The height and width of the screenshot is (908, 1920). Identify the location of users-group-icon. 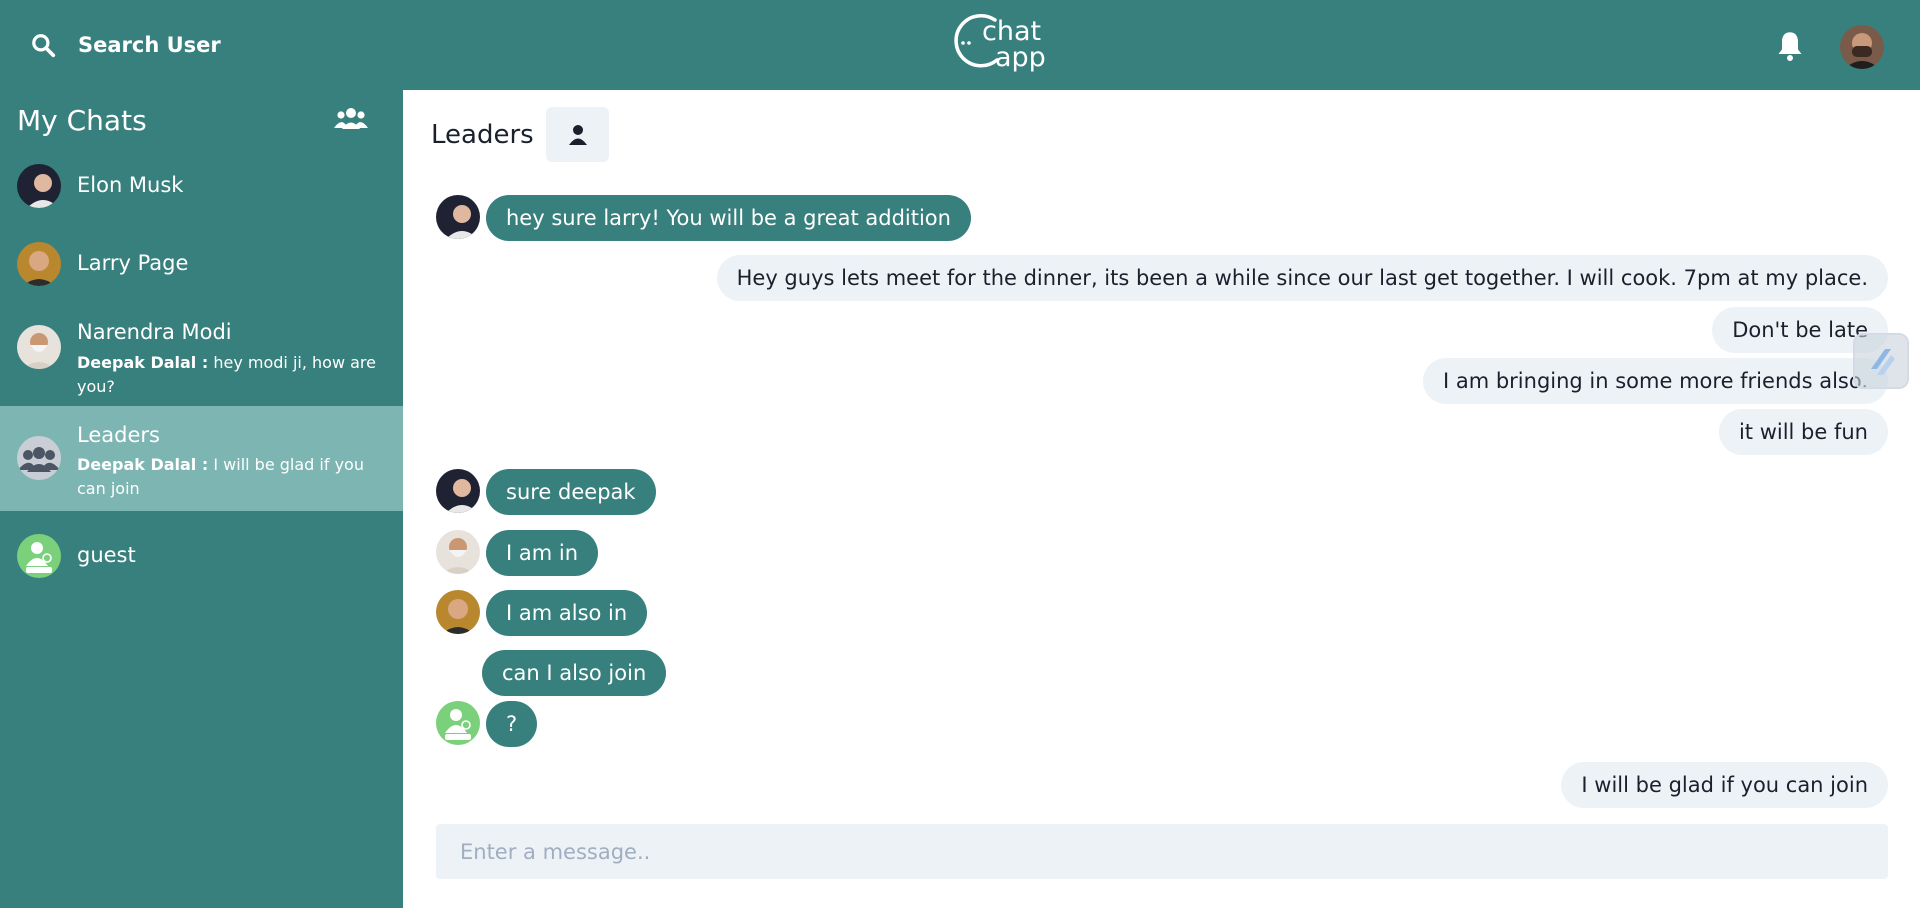
(351, 118).